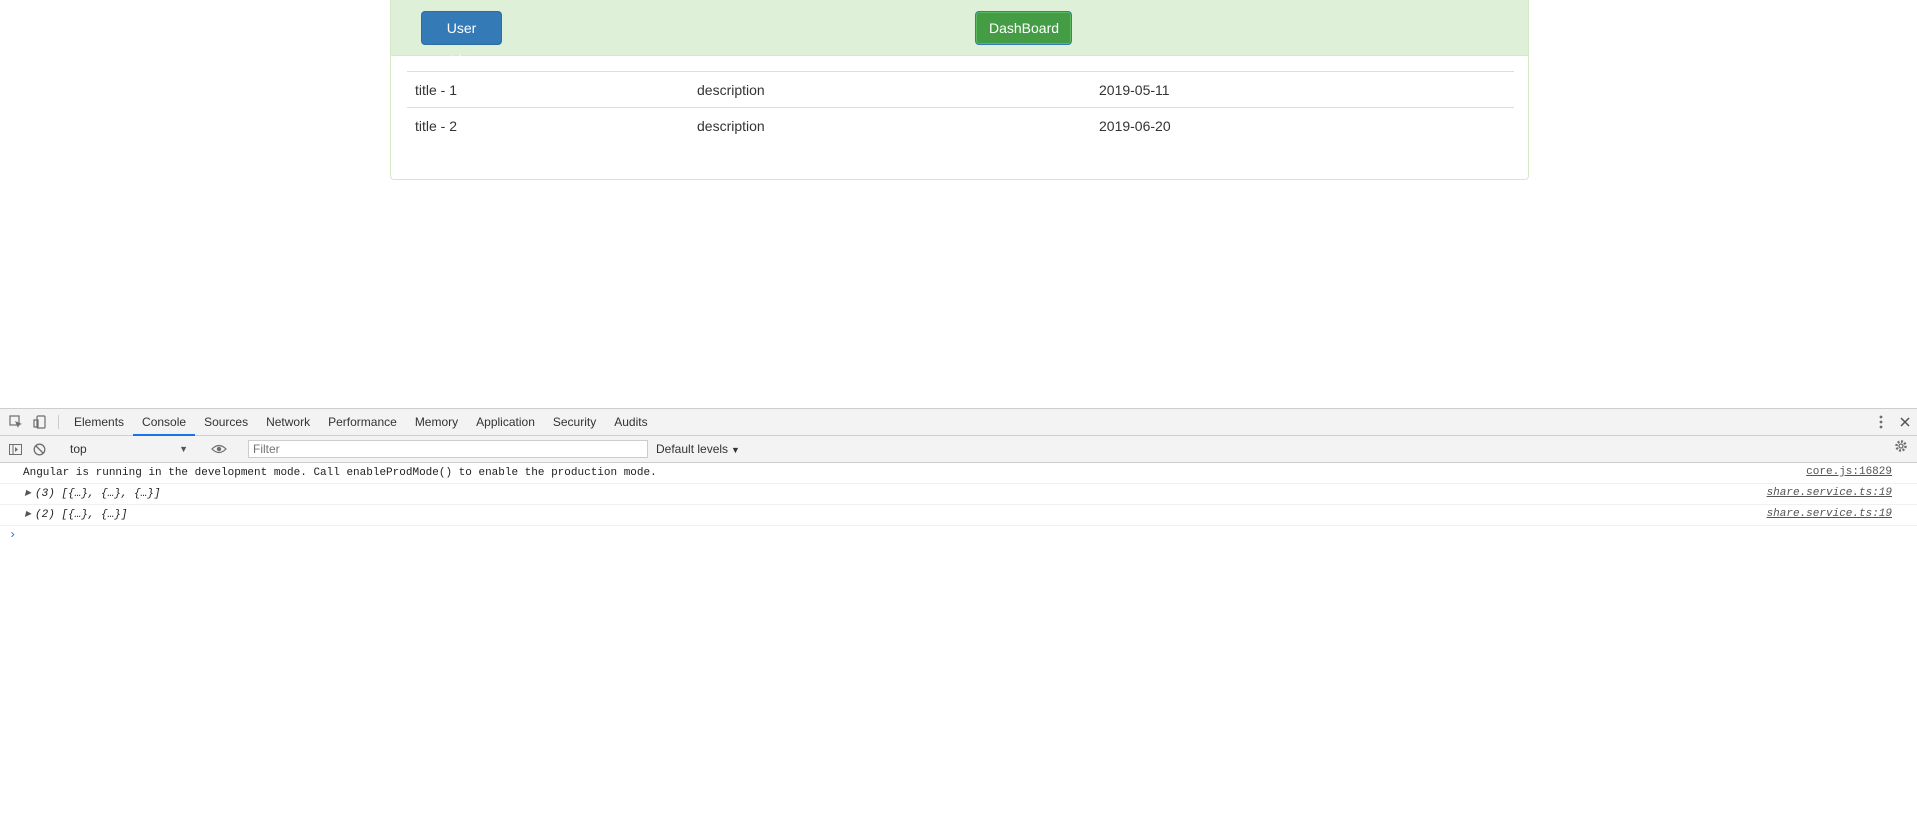  Describe the element at coordinates (1135, 125) in the screenshot. I see `row-date: 2019-06-20` at that location.